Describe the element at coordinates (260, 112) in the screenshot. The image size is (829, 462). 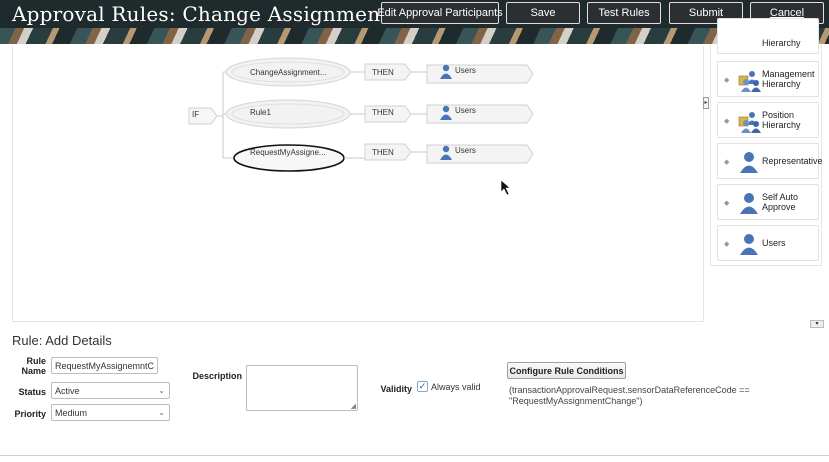
I see `rule-node-2-label: Rule1` at that location.